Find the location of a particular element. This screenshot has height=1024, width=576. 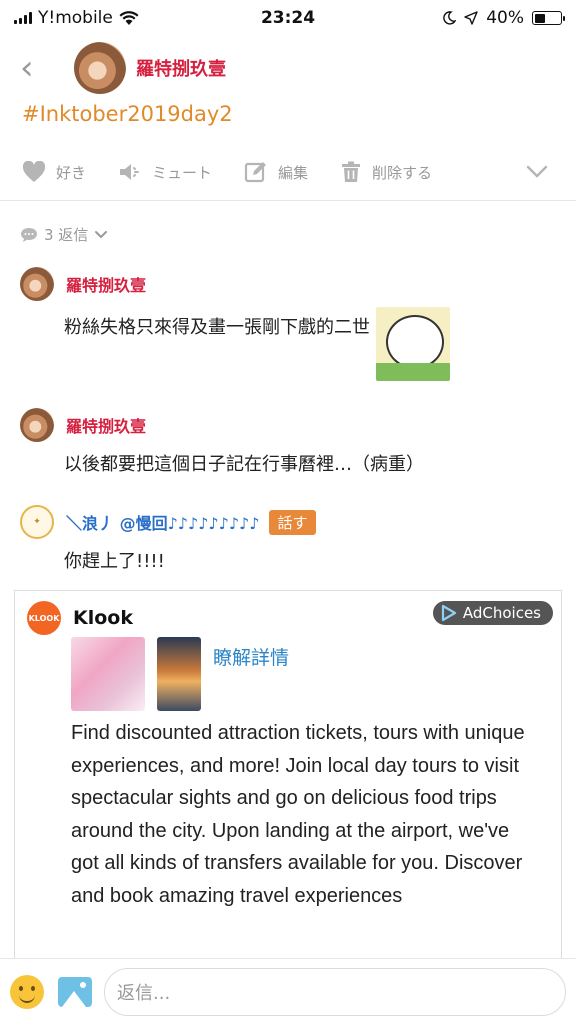

signal-icon is located at coordinates (23, 18).